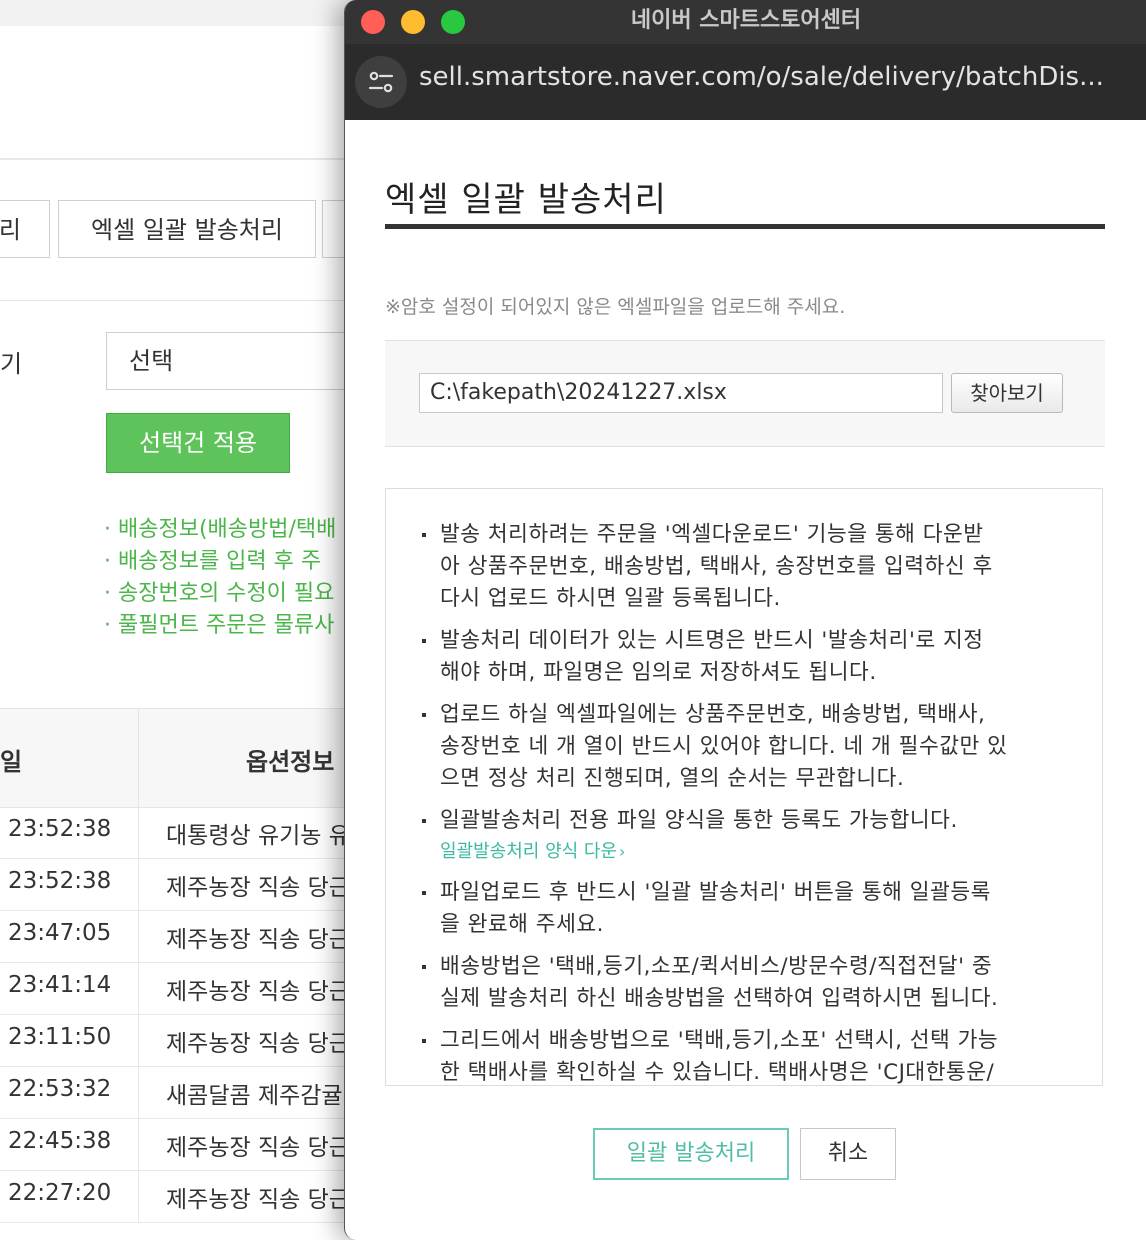 Image resolution: width=1146 pixels, height=1240 pixels. Describe the element at coordinates (290, 762) in the screenshot. I see `column-header-option: 옵션정보` at that location.